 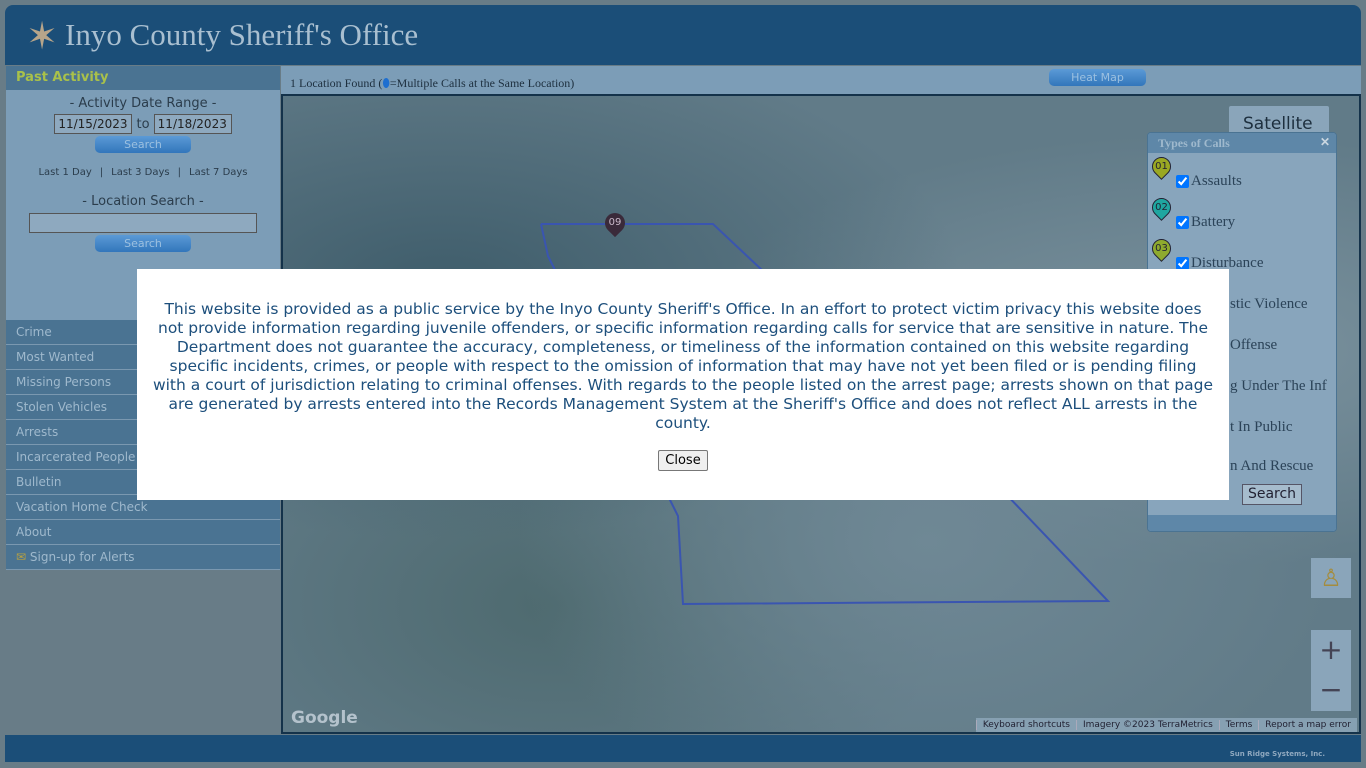 I want to click on zoom-out-button: −, so click(x=1331, y=690).